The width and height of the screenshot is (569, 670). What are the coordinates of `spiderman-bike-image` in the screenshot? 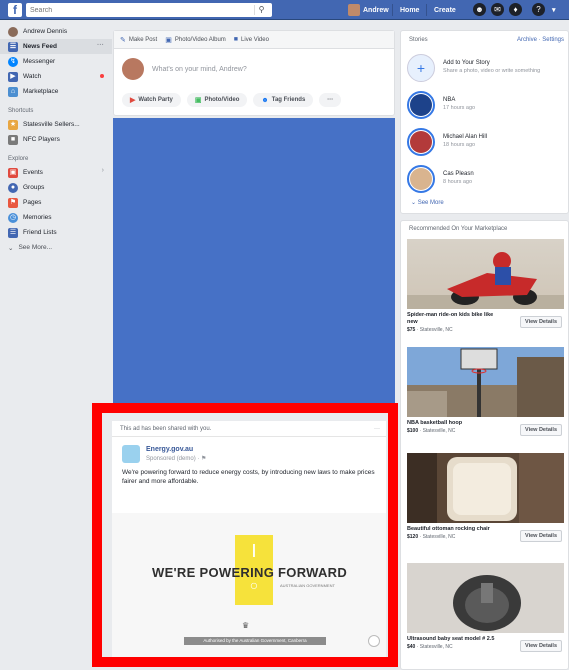 It's located at (485, 280).